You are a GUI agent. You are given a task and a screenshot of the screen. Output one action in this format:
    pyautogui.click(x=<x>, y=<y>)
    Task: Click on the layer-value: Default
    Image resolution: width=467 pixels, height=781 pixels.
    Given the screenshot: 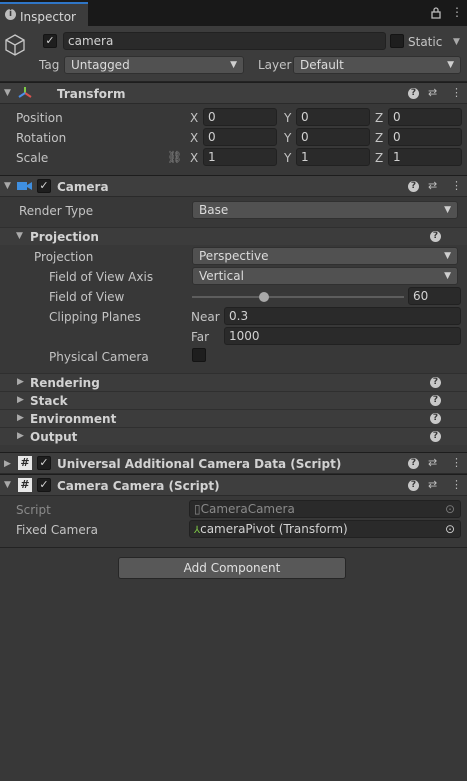 What is the action you would take?
    pyautogui.click(x=322, y=65)
    